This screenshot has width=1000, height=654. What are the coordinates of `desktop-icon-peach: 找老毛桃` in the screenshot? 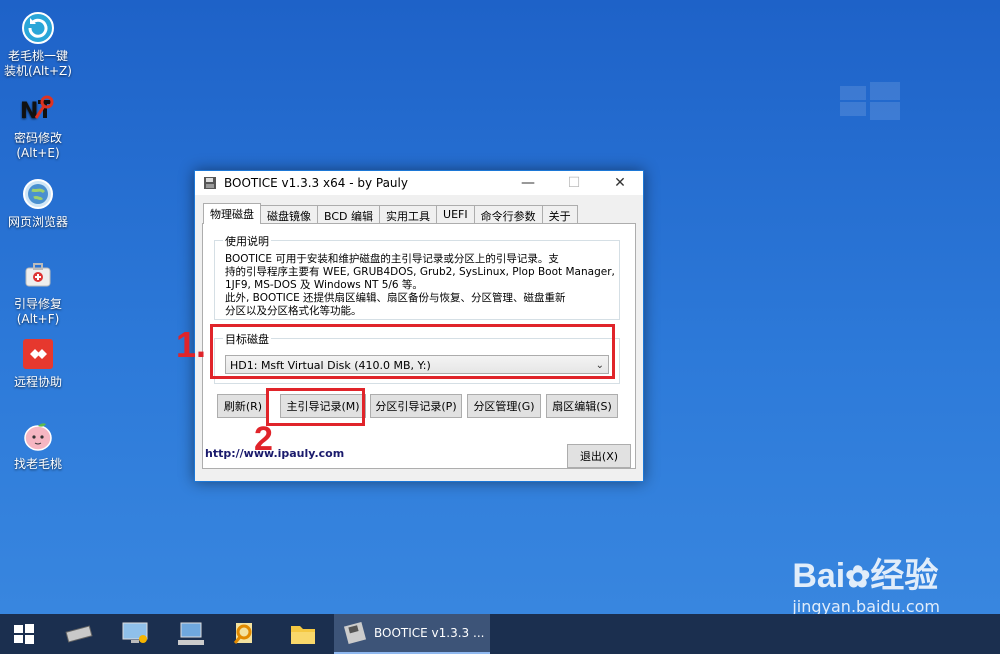 It's located at (38, 445).